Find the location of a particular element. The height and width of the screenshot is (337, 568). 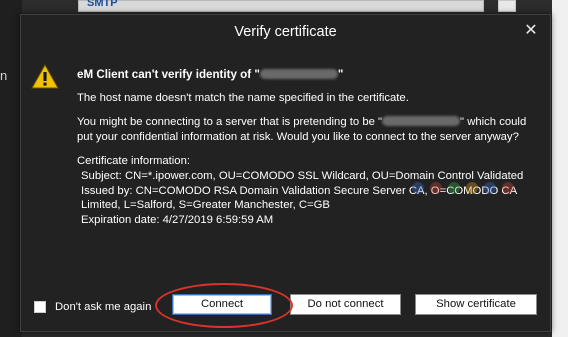

connect-button: Connect is located at coordinates (222, 304).